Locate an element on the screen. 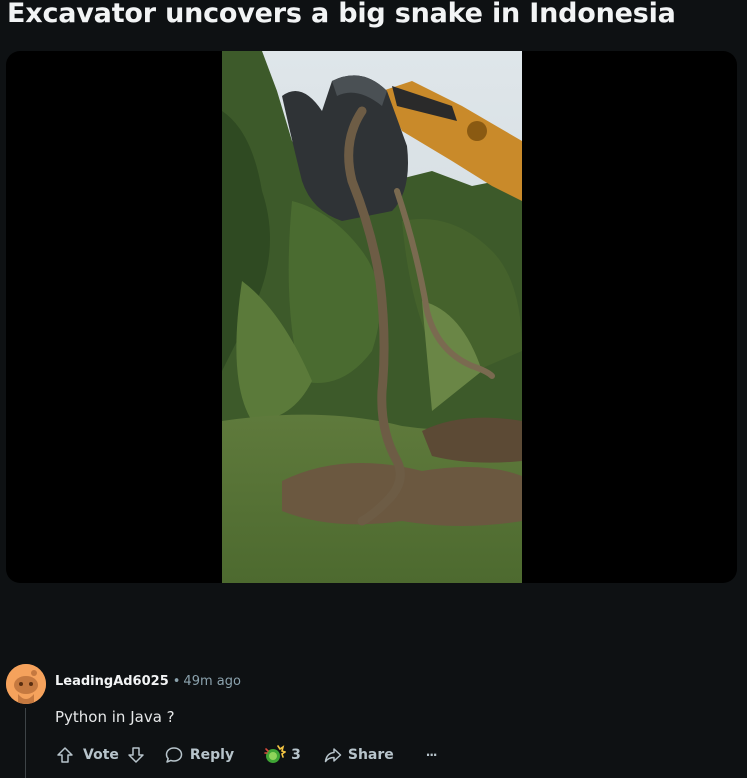 The width and height of the screenshot is (747, 778). comment-author: LeadingAd6025 is located at coordinates (112, 681).